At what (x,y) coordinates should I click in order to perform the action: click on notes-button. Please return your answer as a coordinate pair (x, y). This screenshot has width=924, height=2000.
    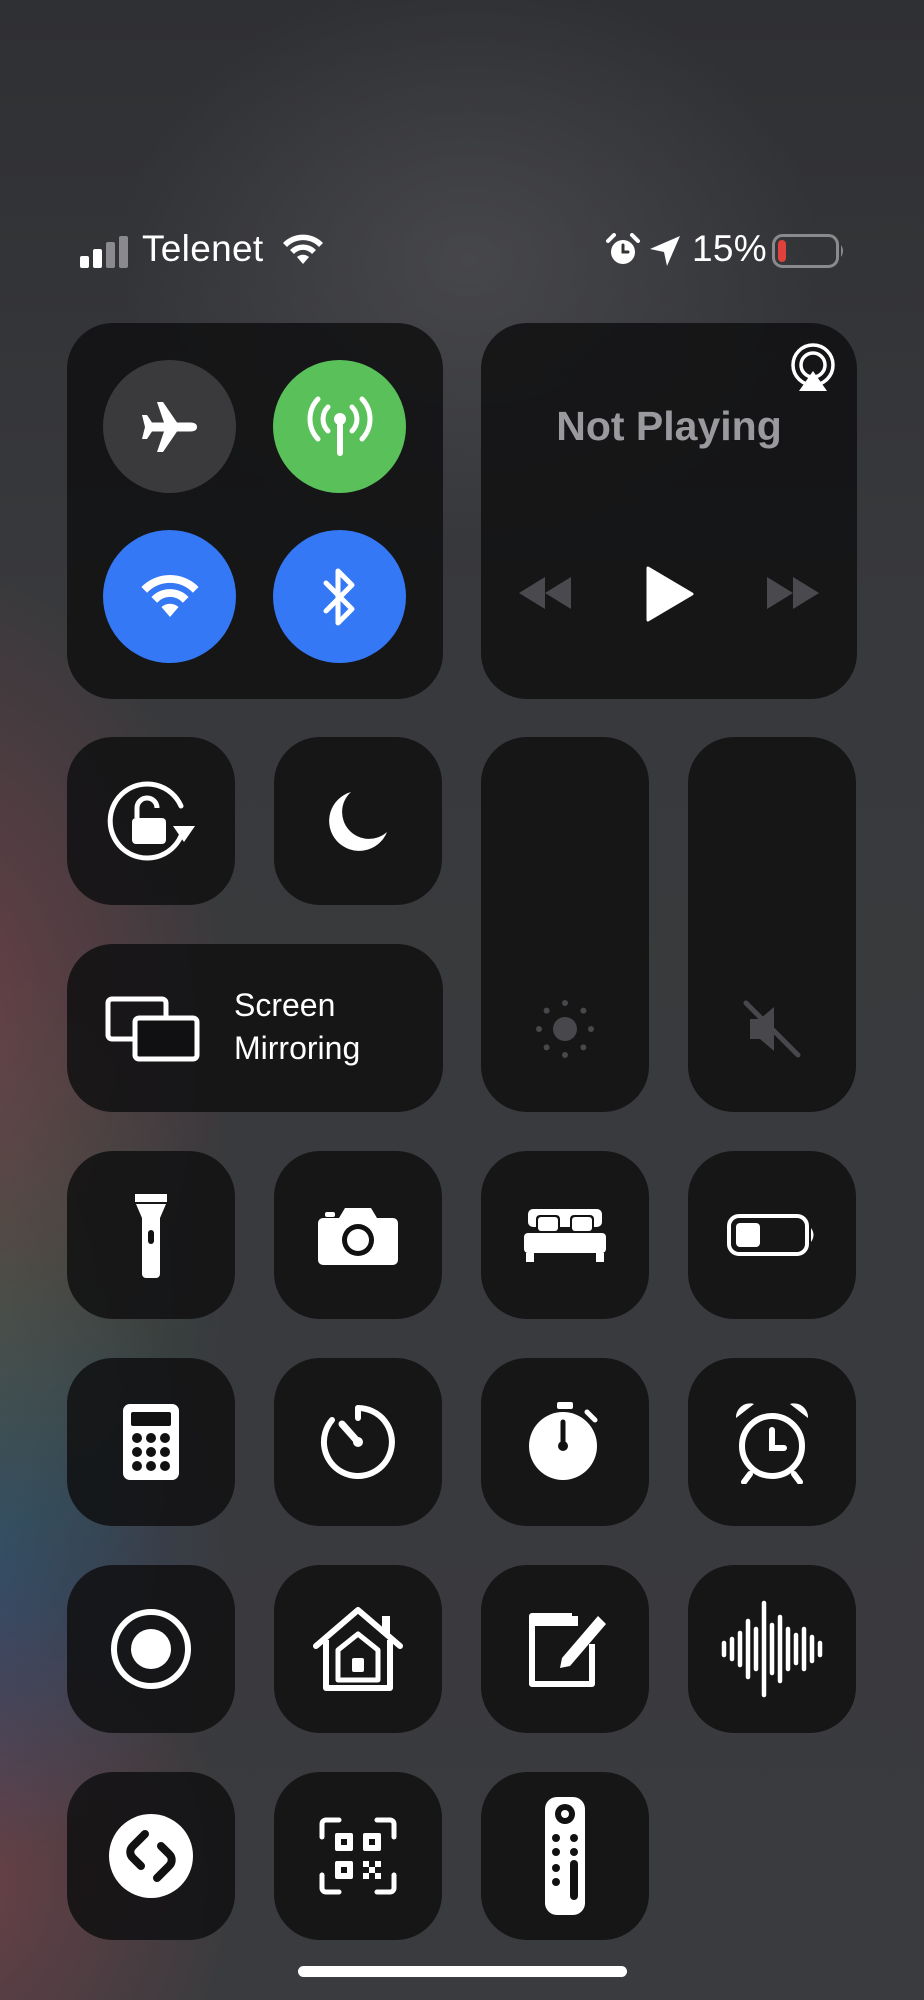
    Looking at the image, I should click on (565, 1649).